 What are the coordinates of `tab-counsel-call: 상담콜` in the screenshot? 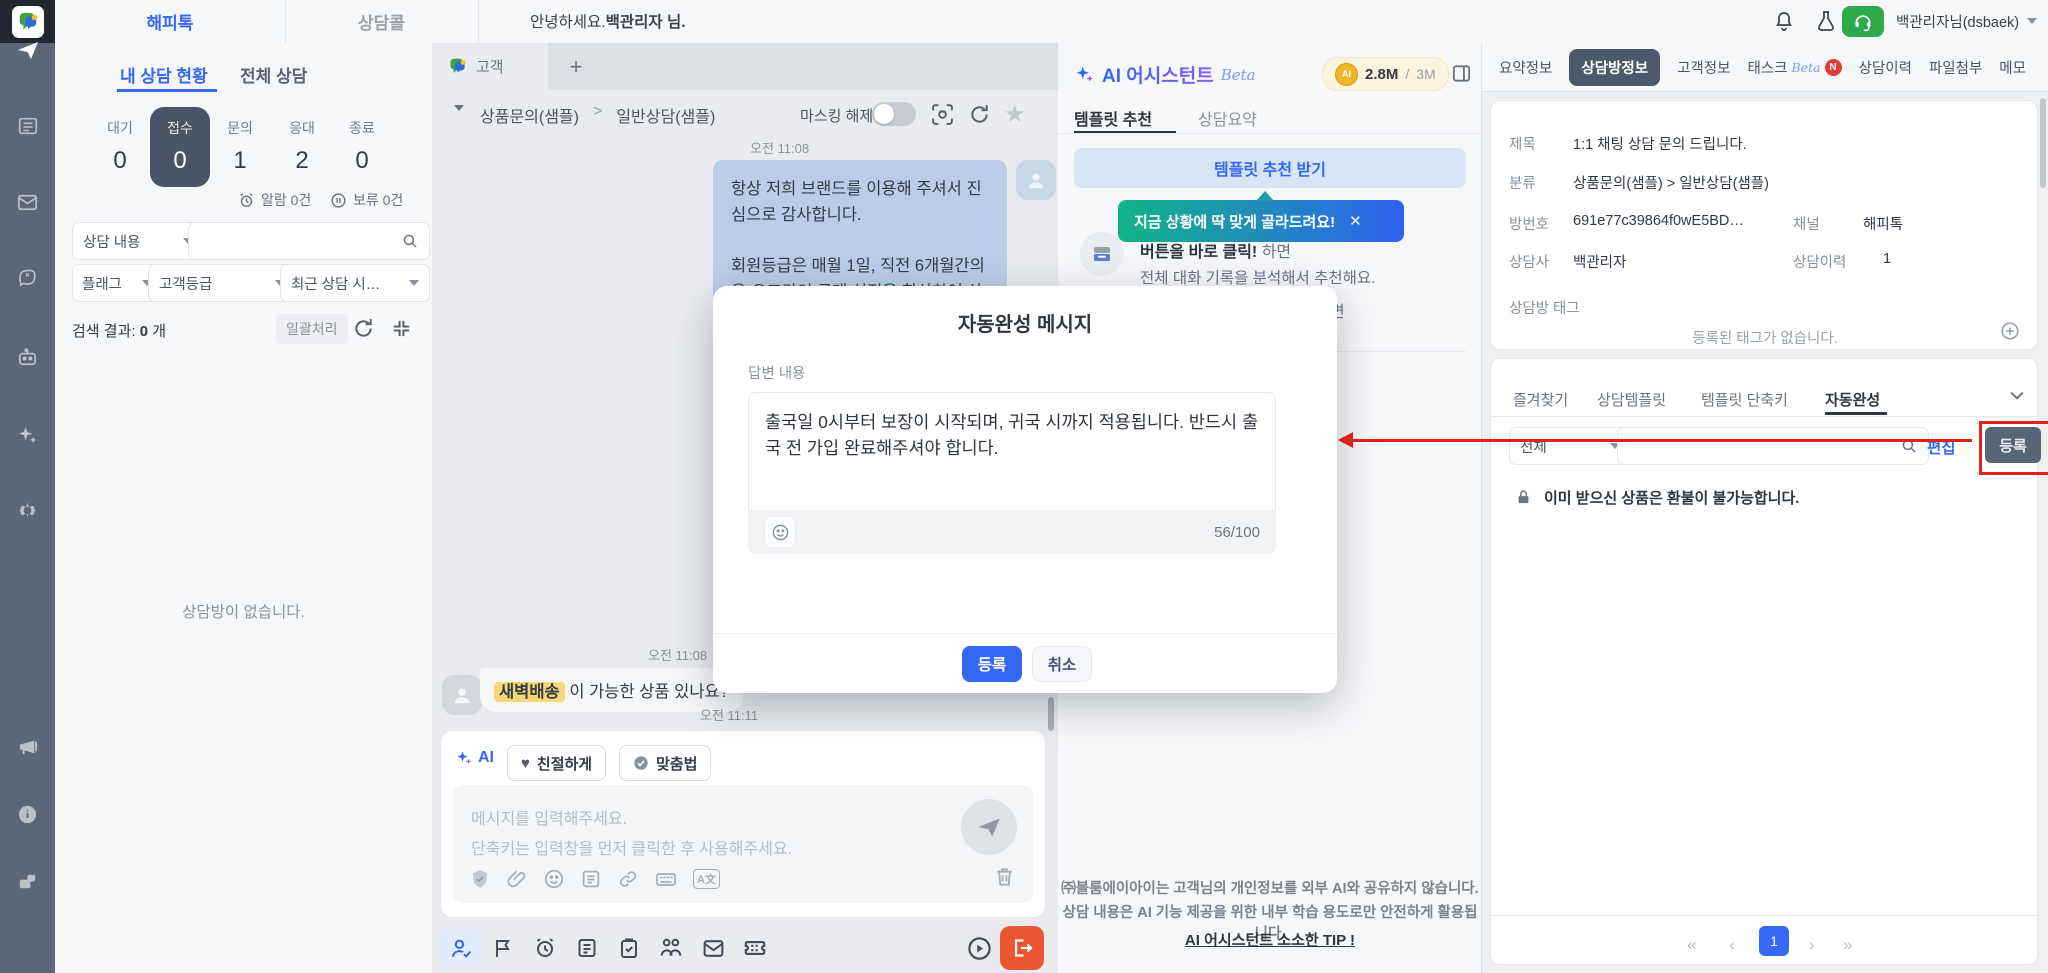 It's located at (381, 21).